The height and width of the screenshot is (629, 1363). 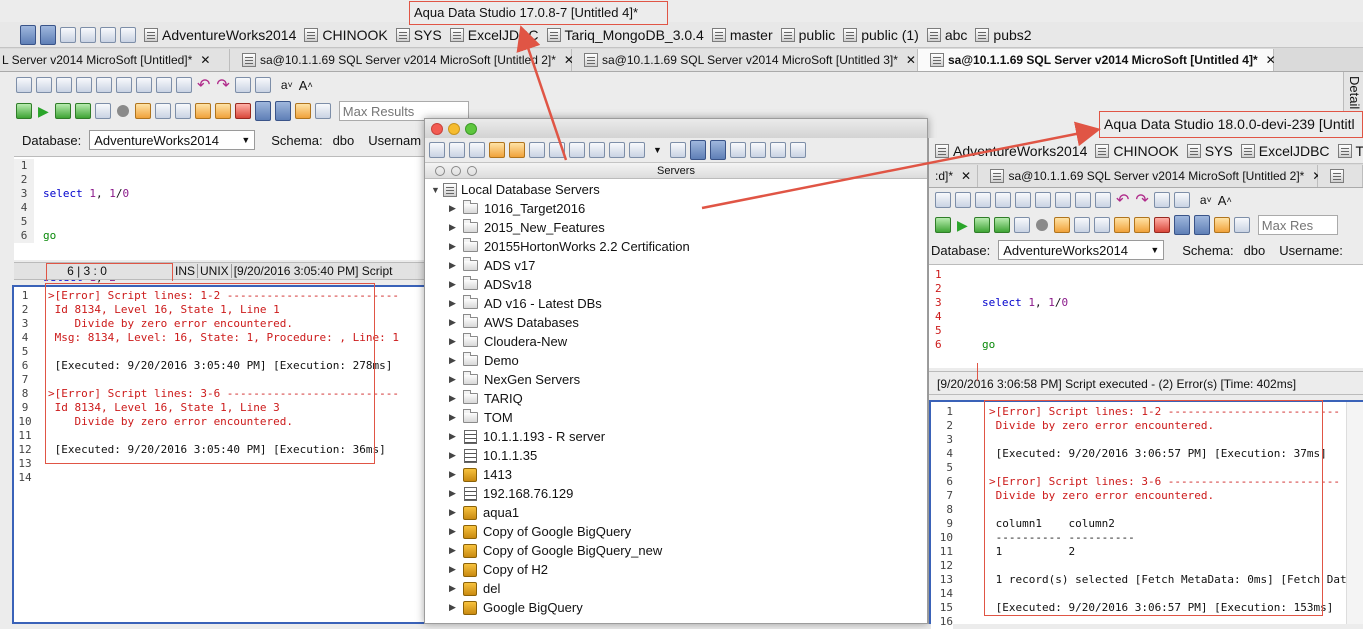 What do you see at coordinates (542, 93) in the screenshot?
I see `arrow-to-old-version` at bounding box center [542, 93].